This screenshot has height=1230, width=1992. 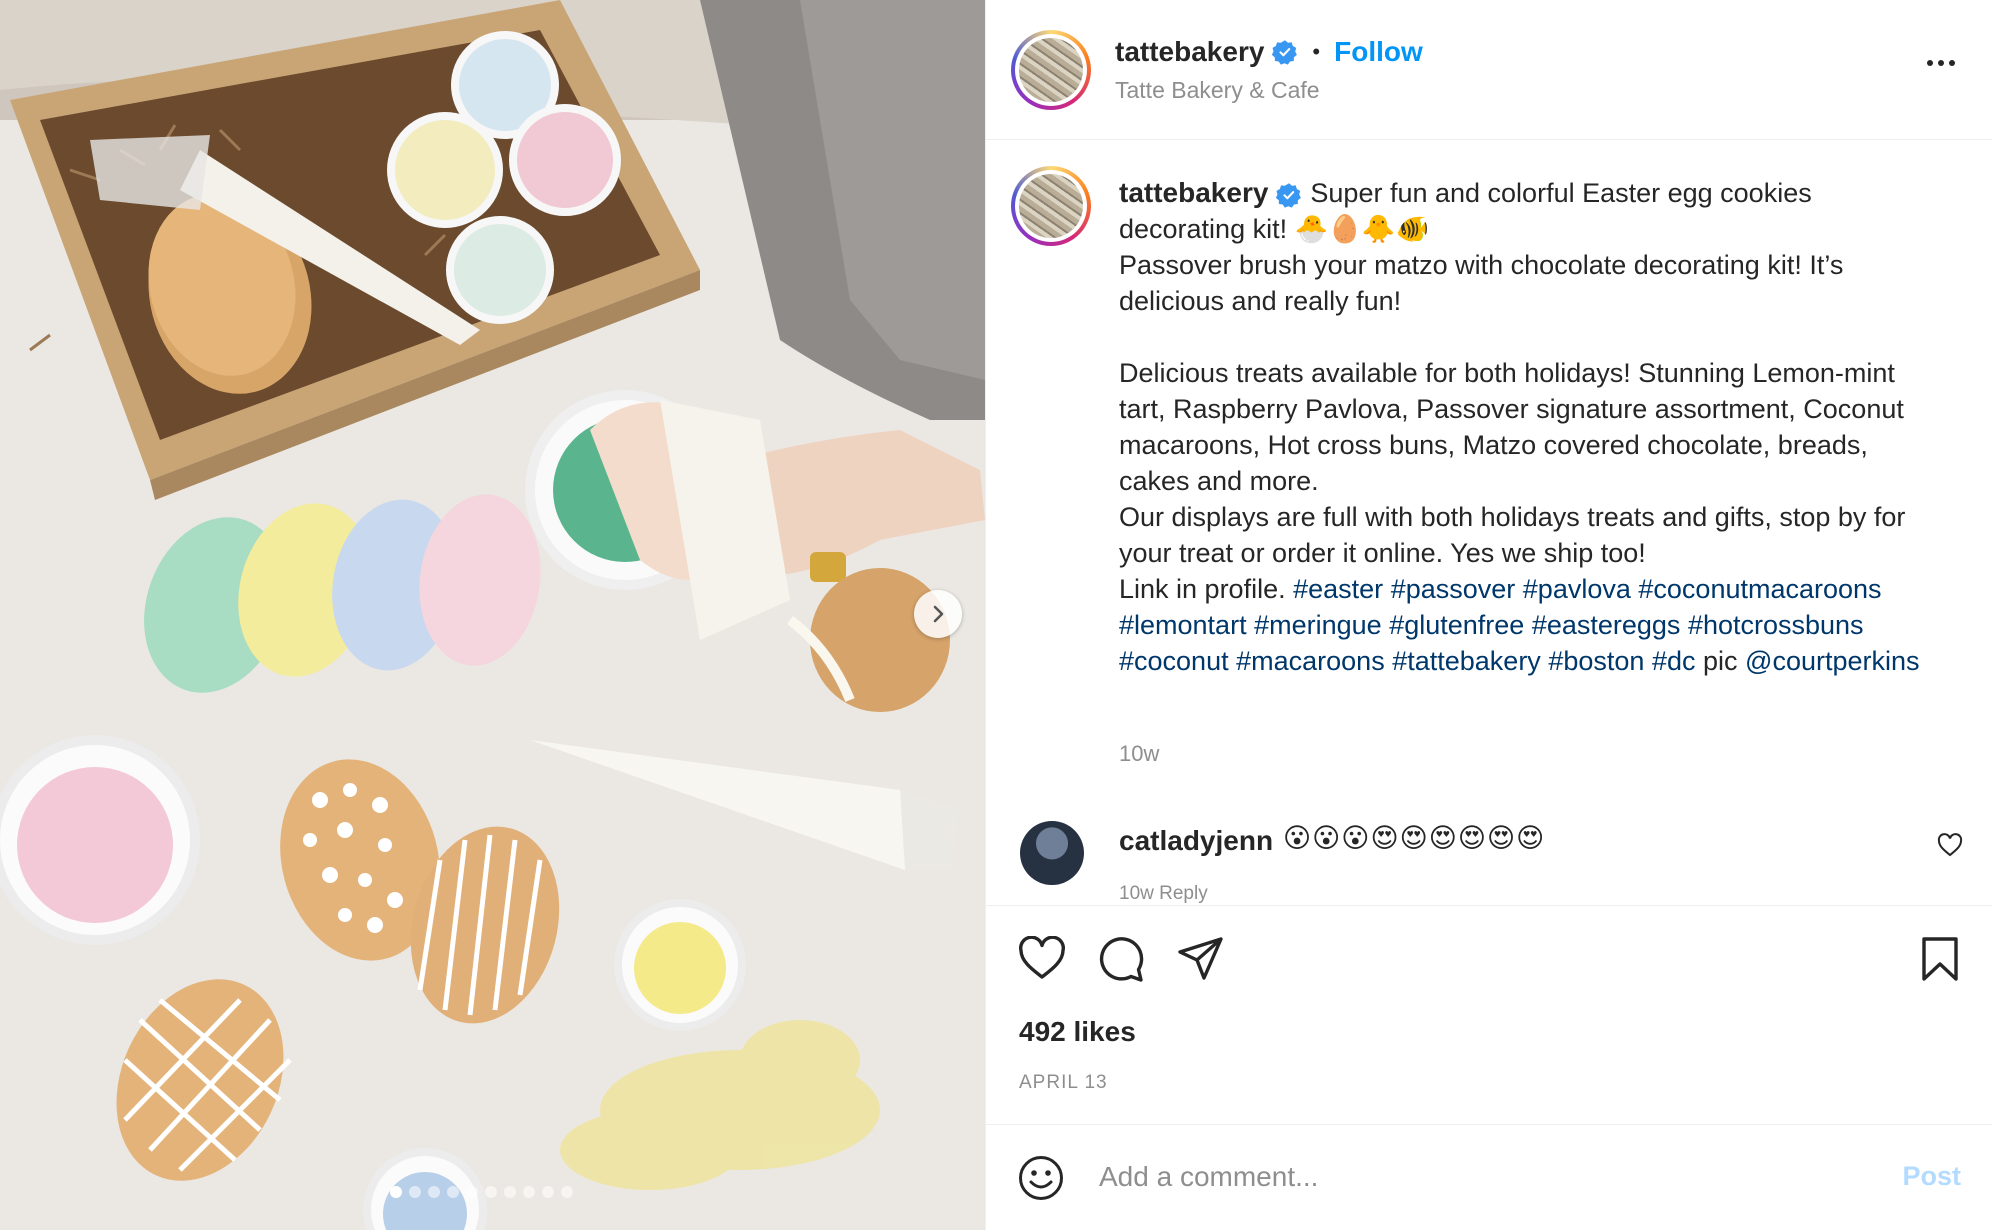 I want to click on post-date: APRIL 13, so click(x=1063, y=1083).